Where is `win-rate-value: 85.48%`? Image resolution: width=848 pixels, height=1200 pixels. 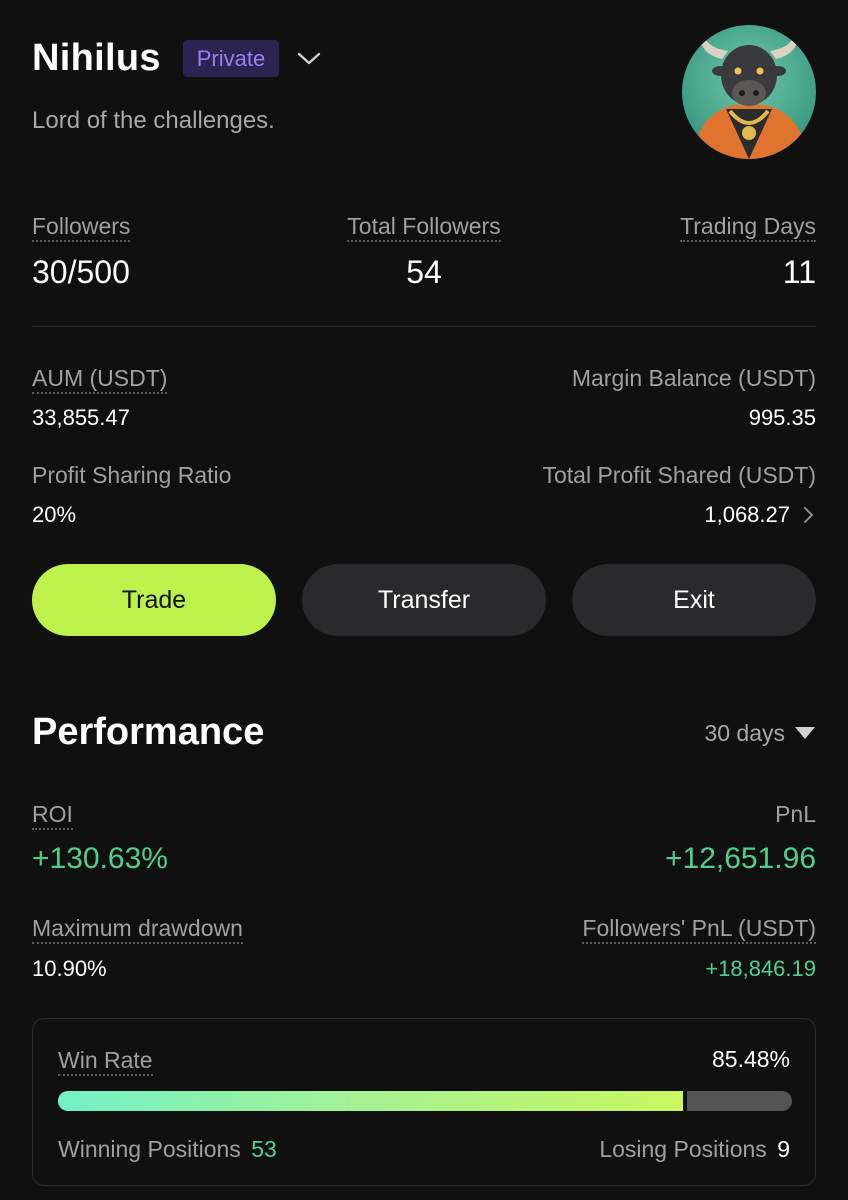 win-rate-value: 85.48% is located at coordinates (750, 1059).